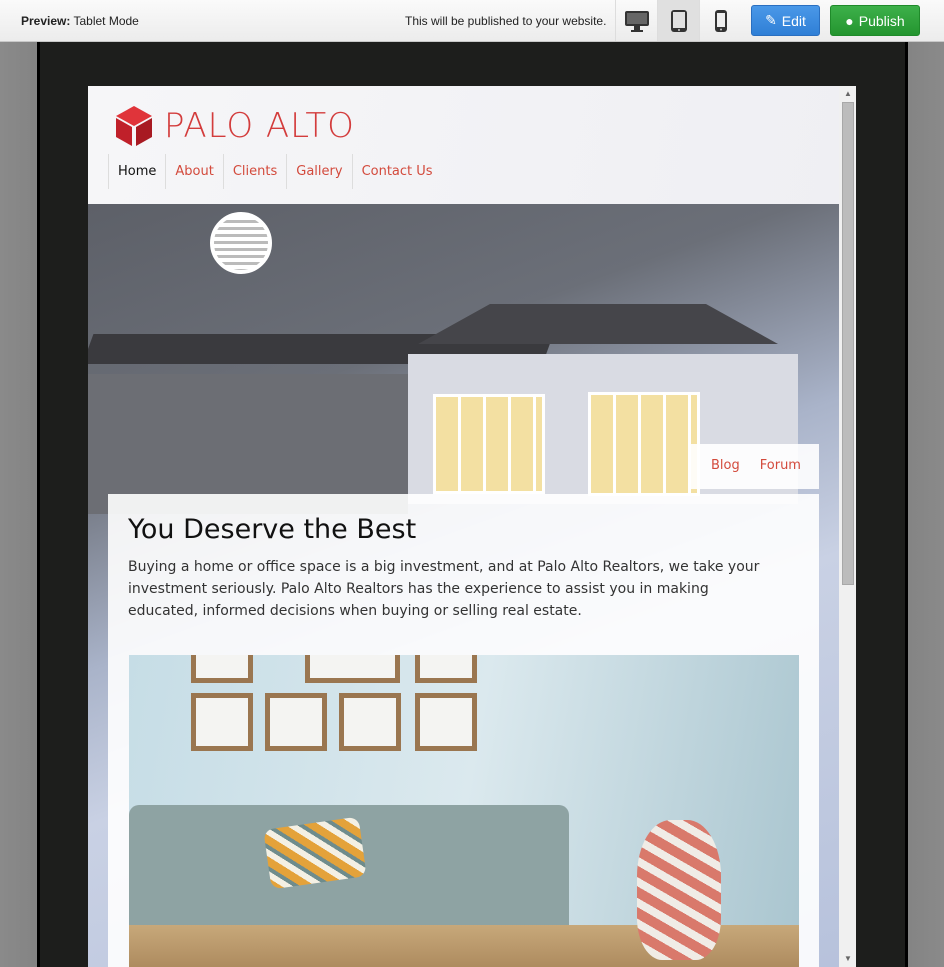  I want to click on publish-message: This will be published to your website., so click(506, 21).